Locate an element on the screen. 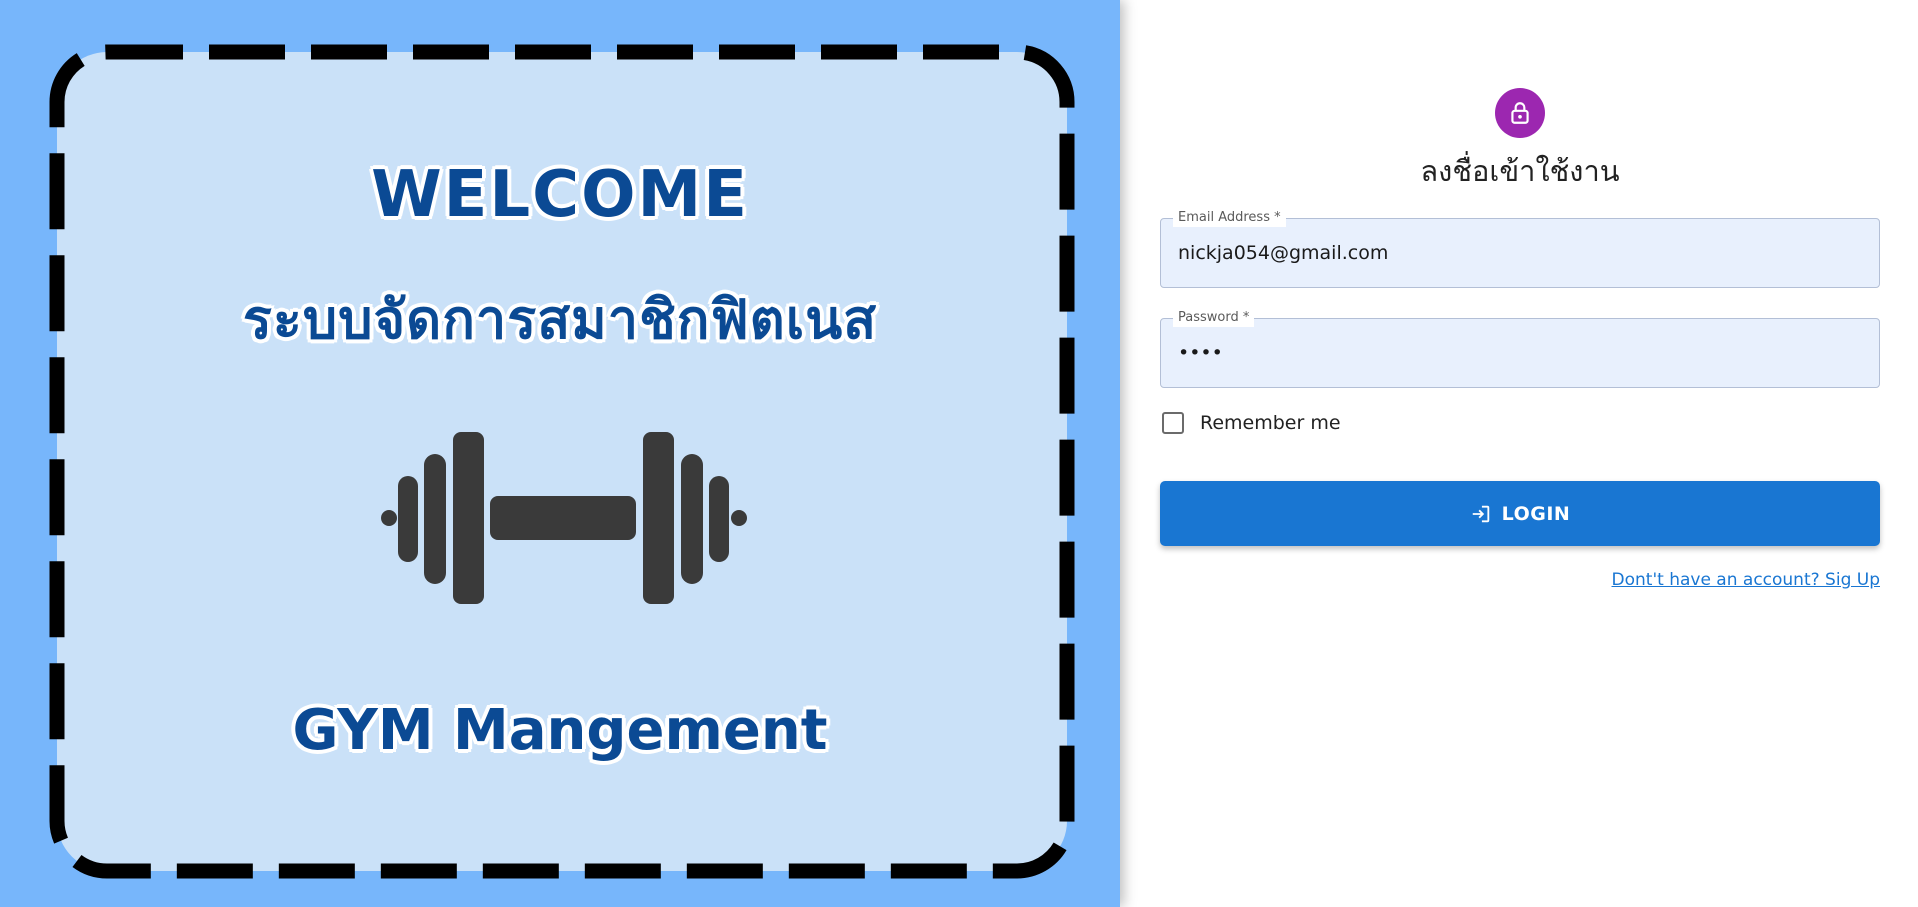  email-field: Email Address * nickja054@gmail.com is located at coordinates (1520, 248).